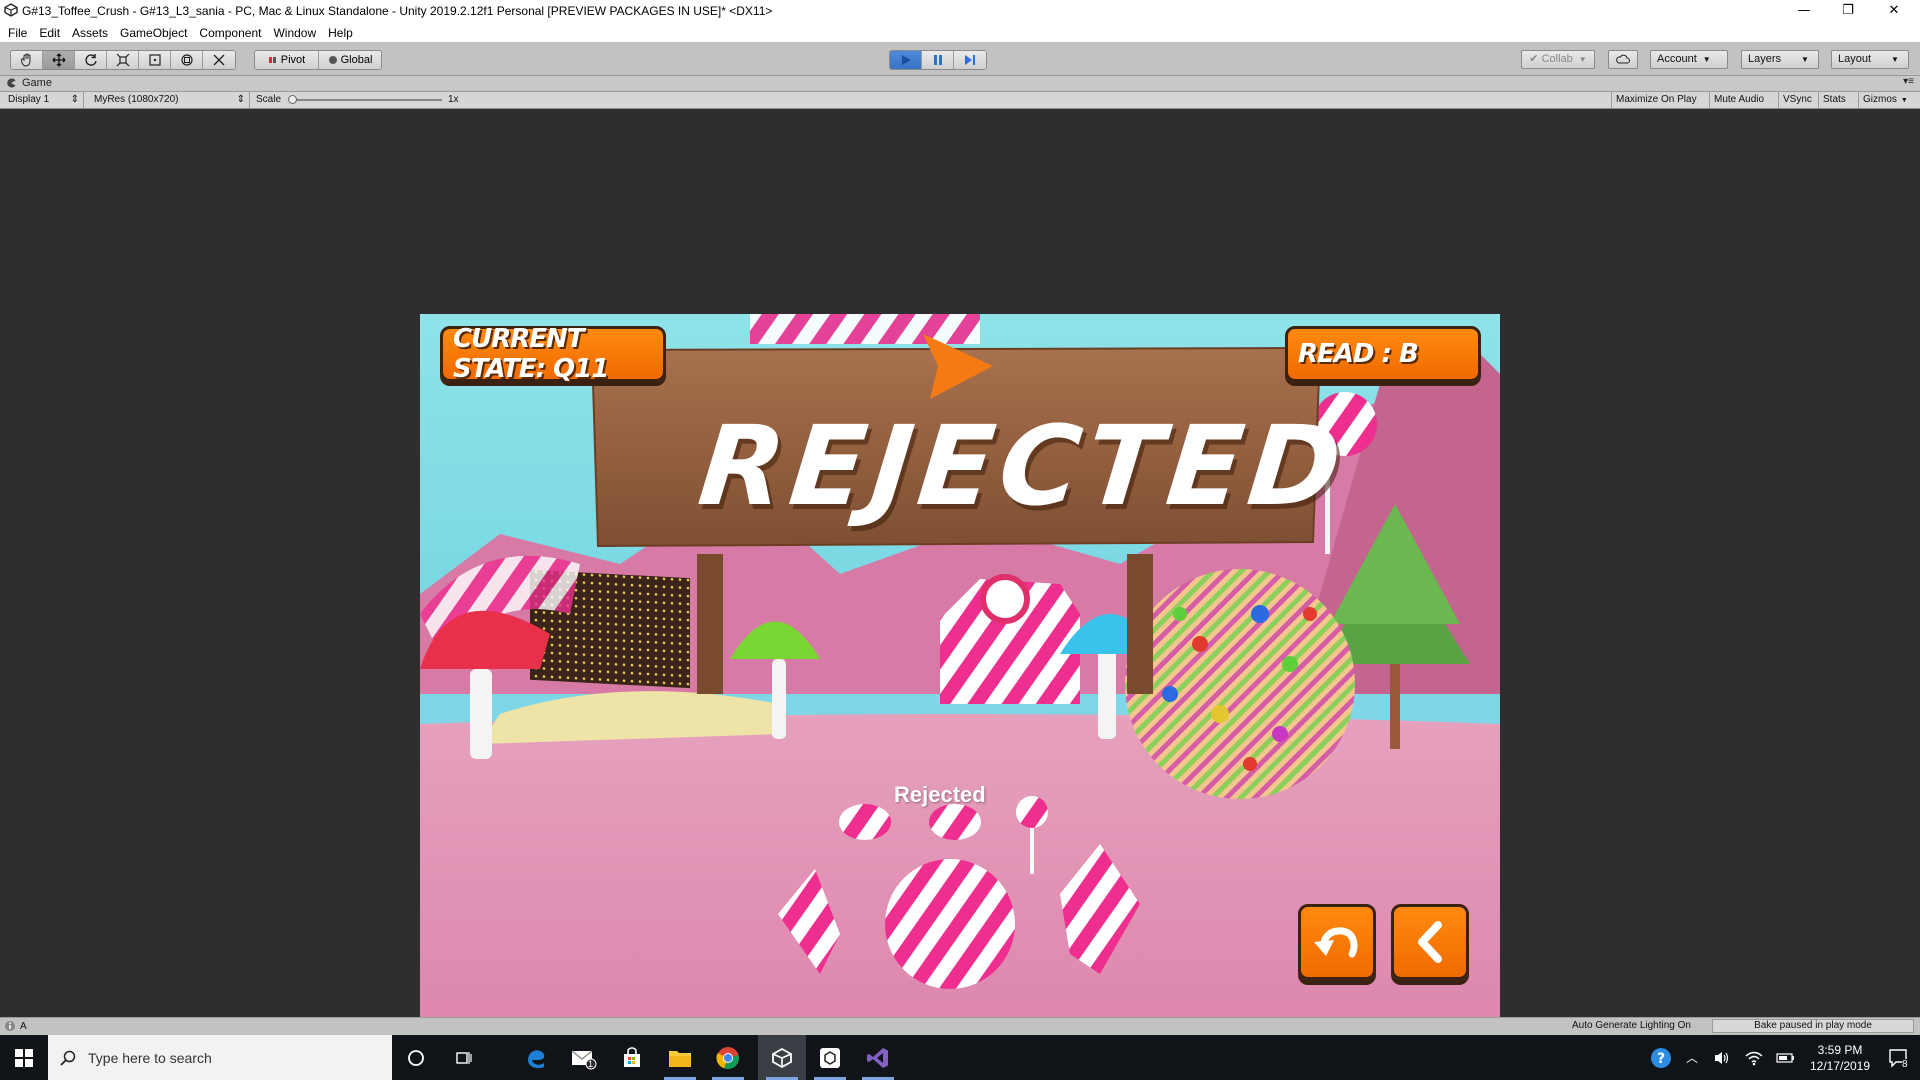 This screenshot has height=1080, width=1920. What do you see at coordinates (272, 60) in the screenshot?
I see `pivot-icon` at bounding box center [272, 60].